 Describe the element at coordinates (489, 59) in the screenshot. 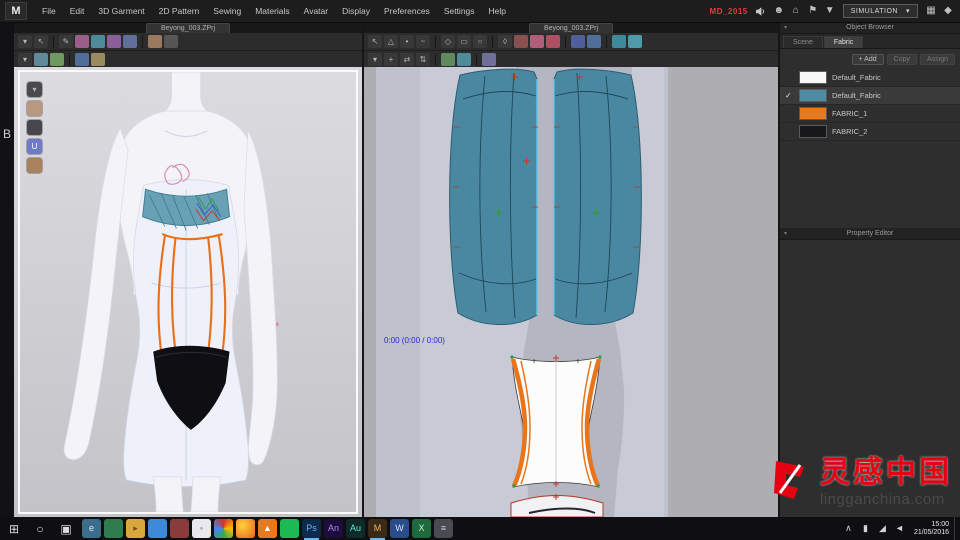

I see `sync-2d3d-toggle` at that location.